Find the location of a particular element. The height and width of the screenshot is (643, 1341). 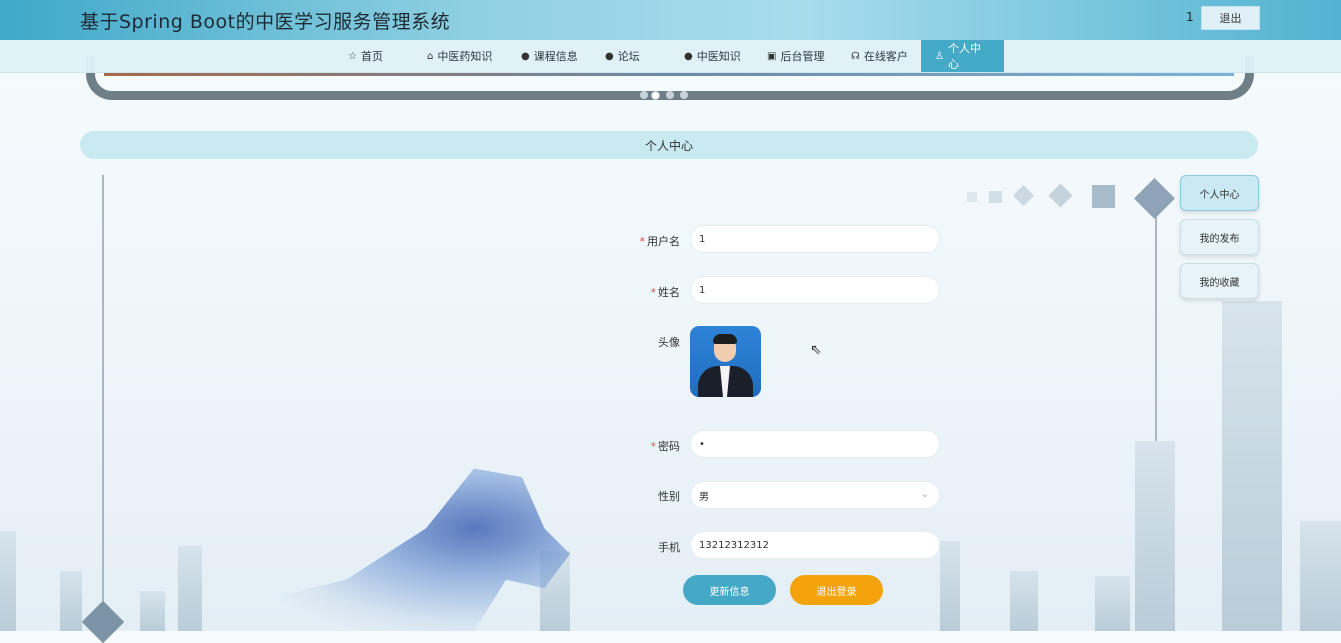

site-title: 基于Spring Boot的中医学习服务管理系统 is located at coordinates (265, 22).